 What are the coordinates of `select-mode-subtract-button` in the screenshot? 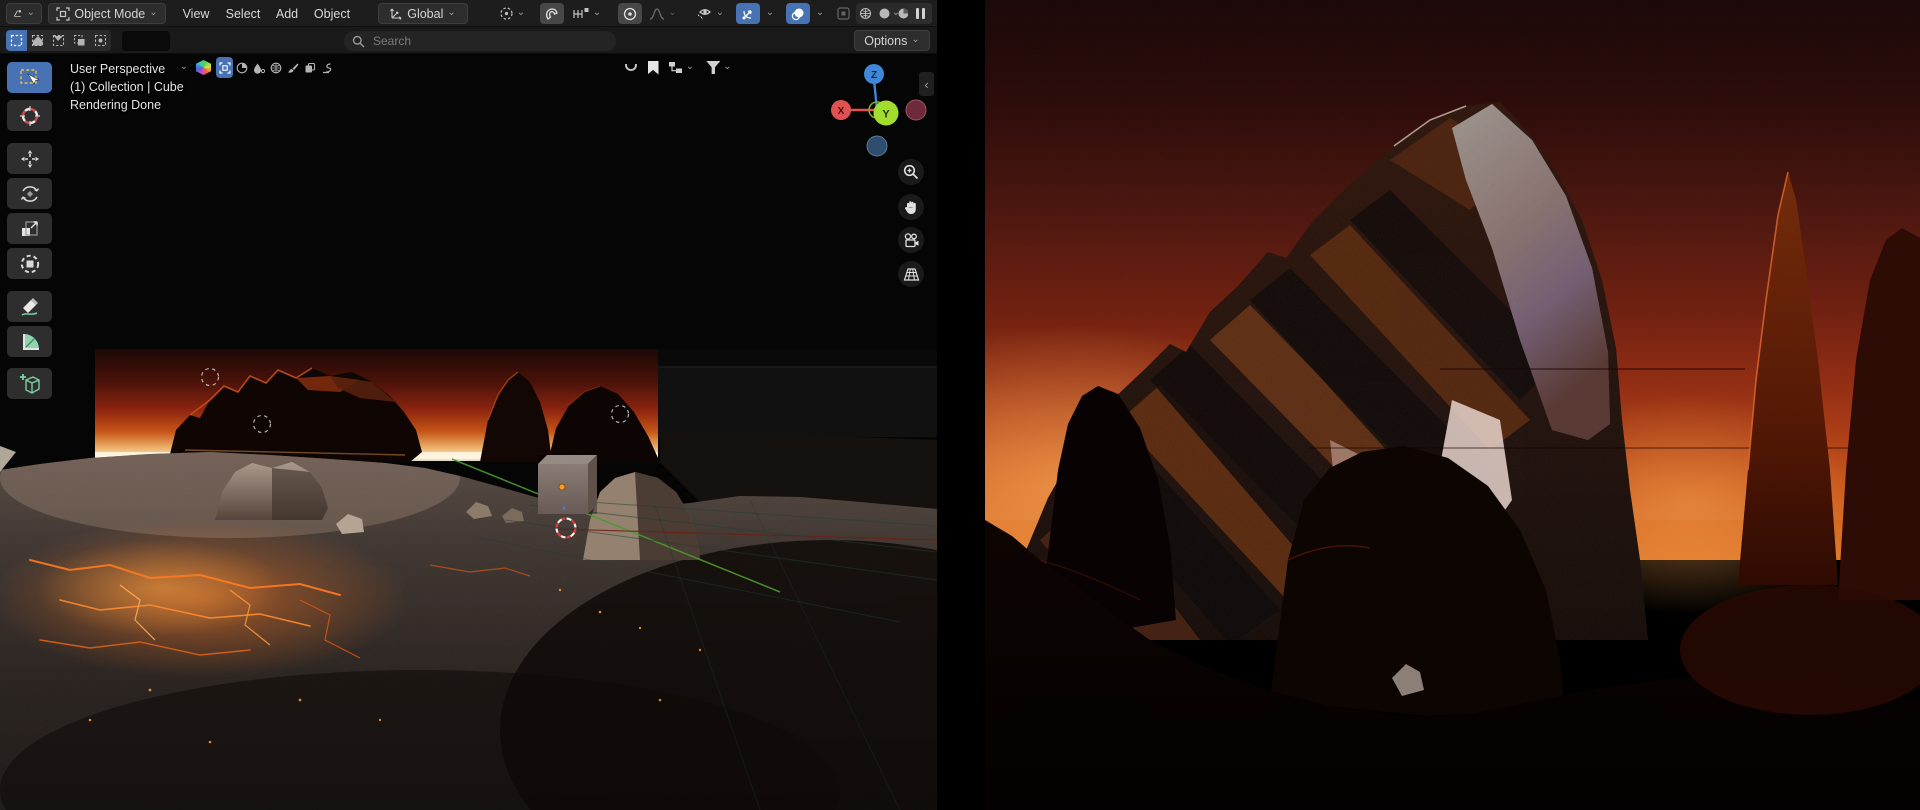 It's located at (58, 40).